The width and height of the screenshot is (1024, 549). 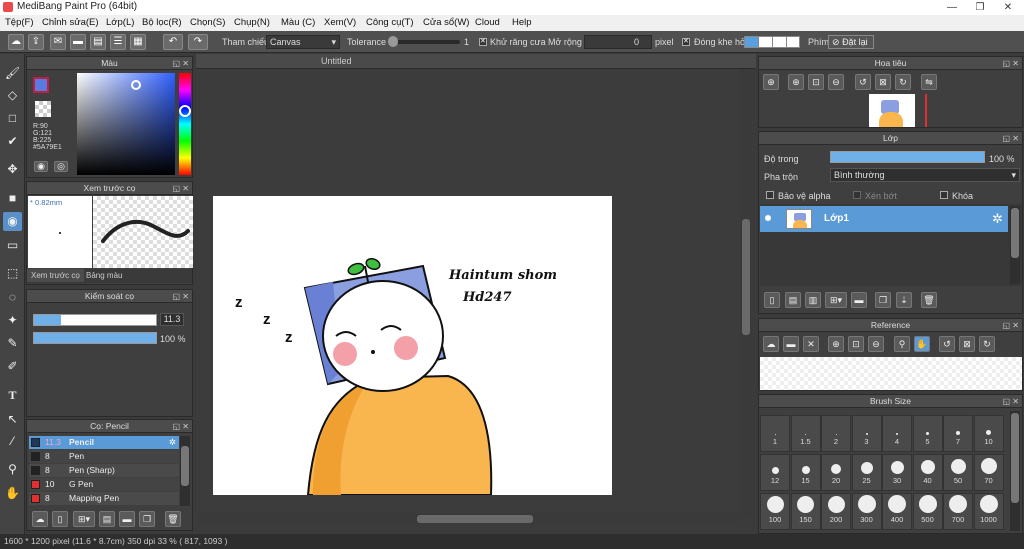 What do you see at coordinates (907, 157) in the screenshot?
I see `layer-opacity-slider` at bounding box center [907, 157].